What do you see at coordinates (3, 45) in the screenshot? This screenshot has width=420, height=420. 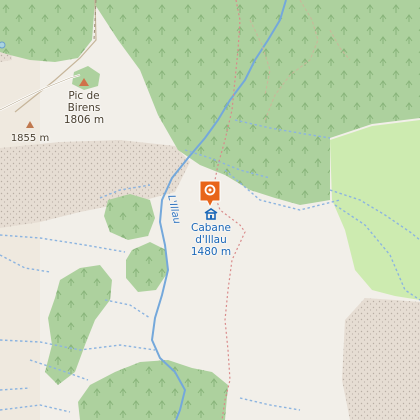 I see `water-point` at bounding box center [3, 45].